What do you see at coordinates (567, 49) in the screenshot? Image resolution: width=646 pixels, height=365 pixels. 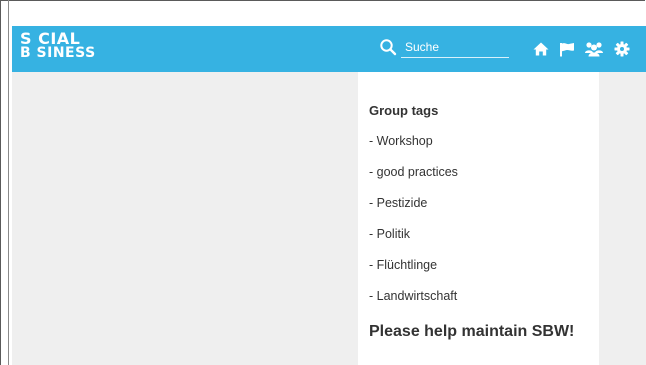 I see `flag-icon` at bounding box center [567, 49].